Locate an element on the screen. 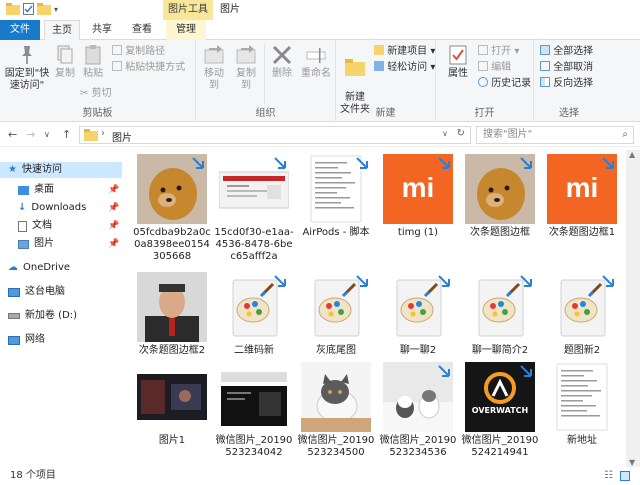  copy-to-button: 复制到 is located at coordinates (246, 68).